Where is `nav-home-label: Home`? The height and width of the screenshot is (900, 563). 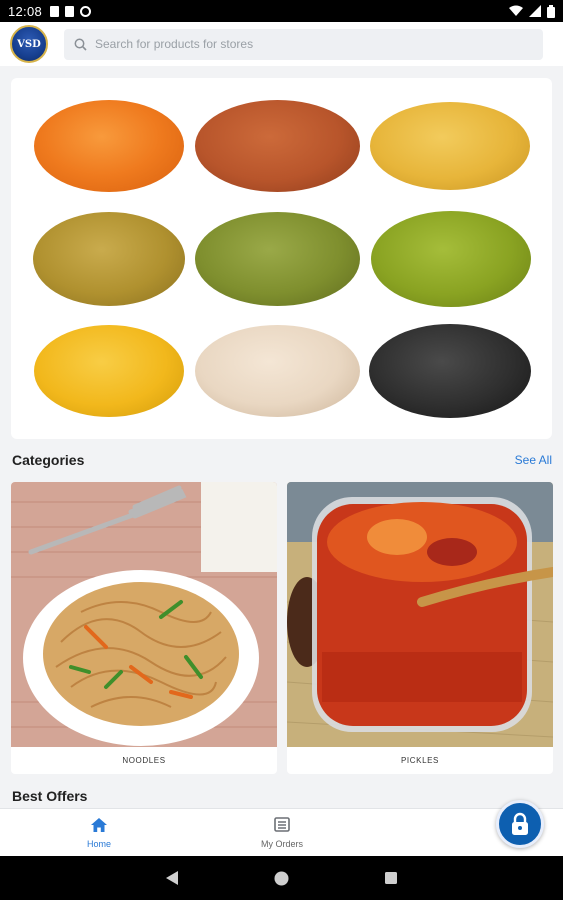 nav-home-label: Home is located at coordinates (98, 844).